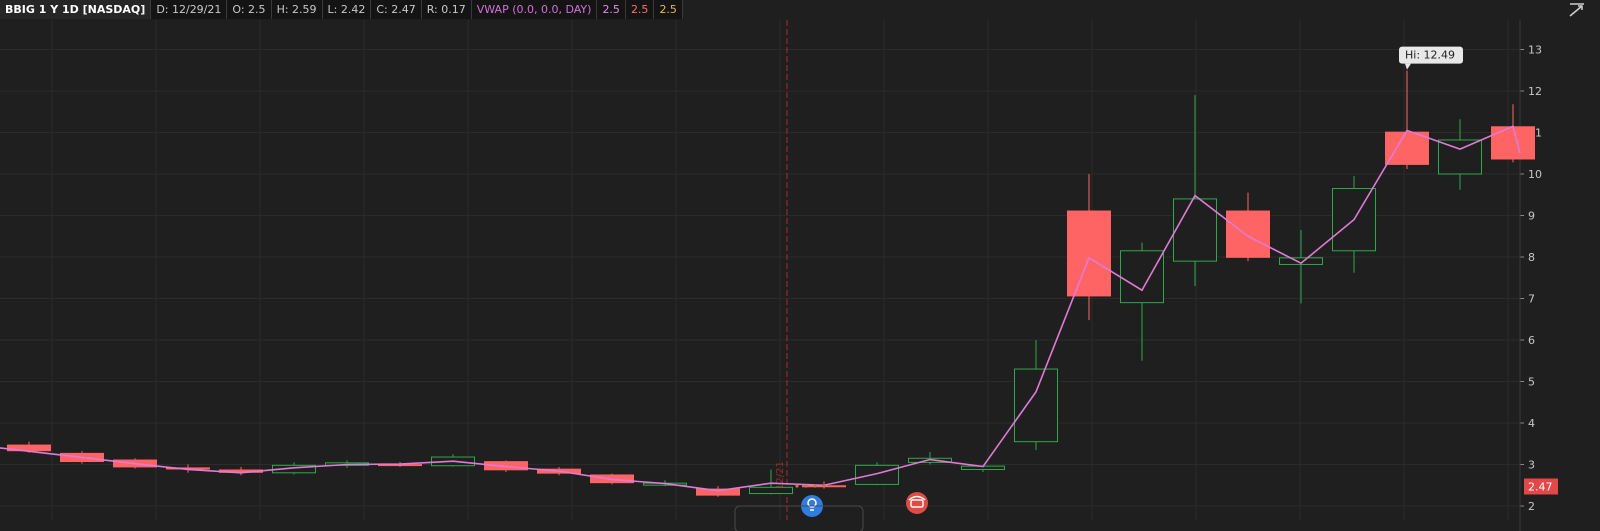  I want to click on last-price-label: 2.47, so click(1540, 486).